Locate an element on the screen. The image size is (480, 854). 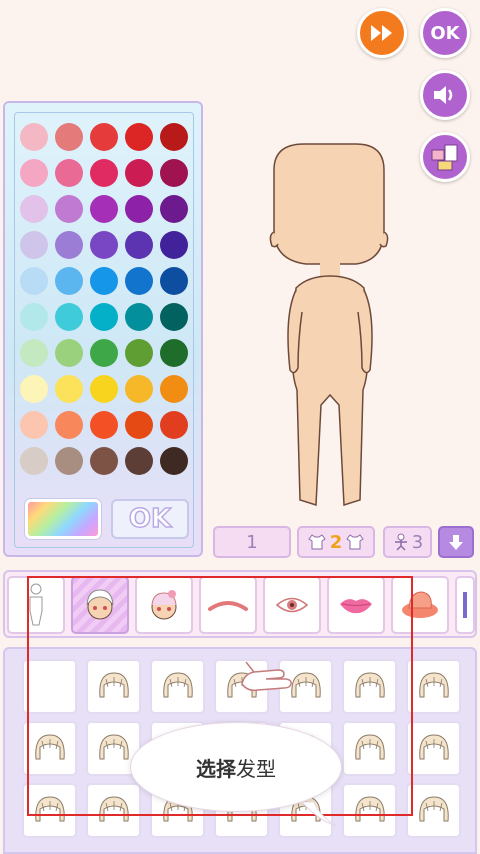
gallery-button is located at coordinates (445, 157).